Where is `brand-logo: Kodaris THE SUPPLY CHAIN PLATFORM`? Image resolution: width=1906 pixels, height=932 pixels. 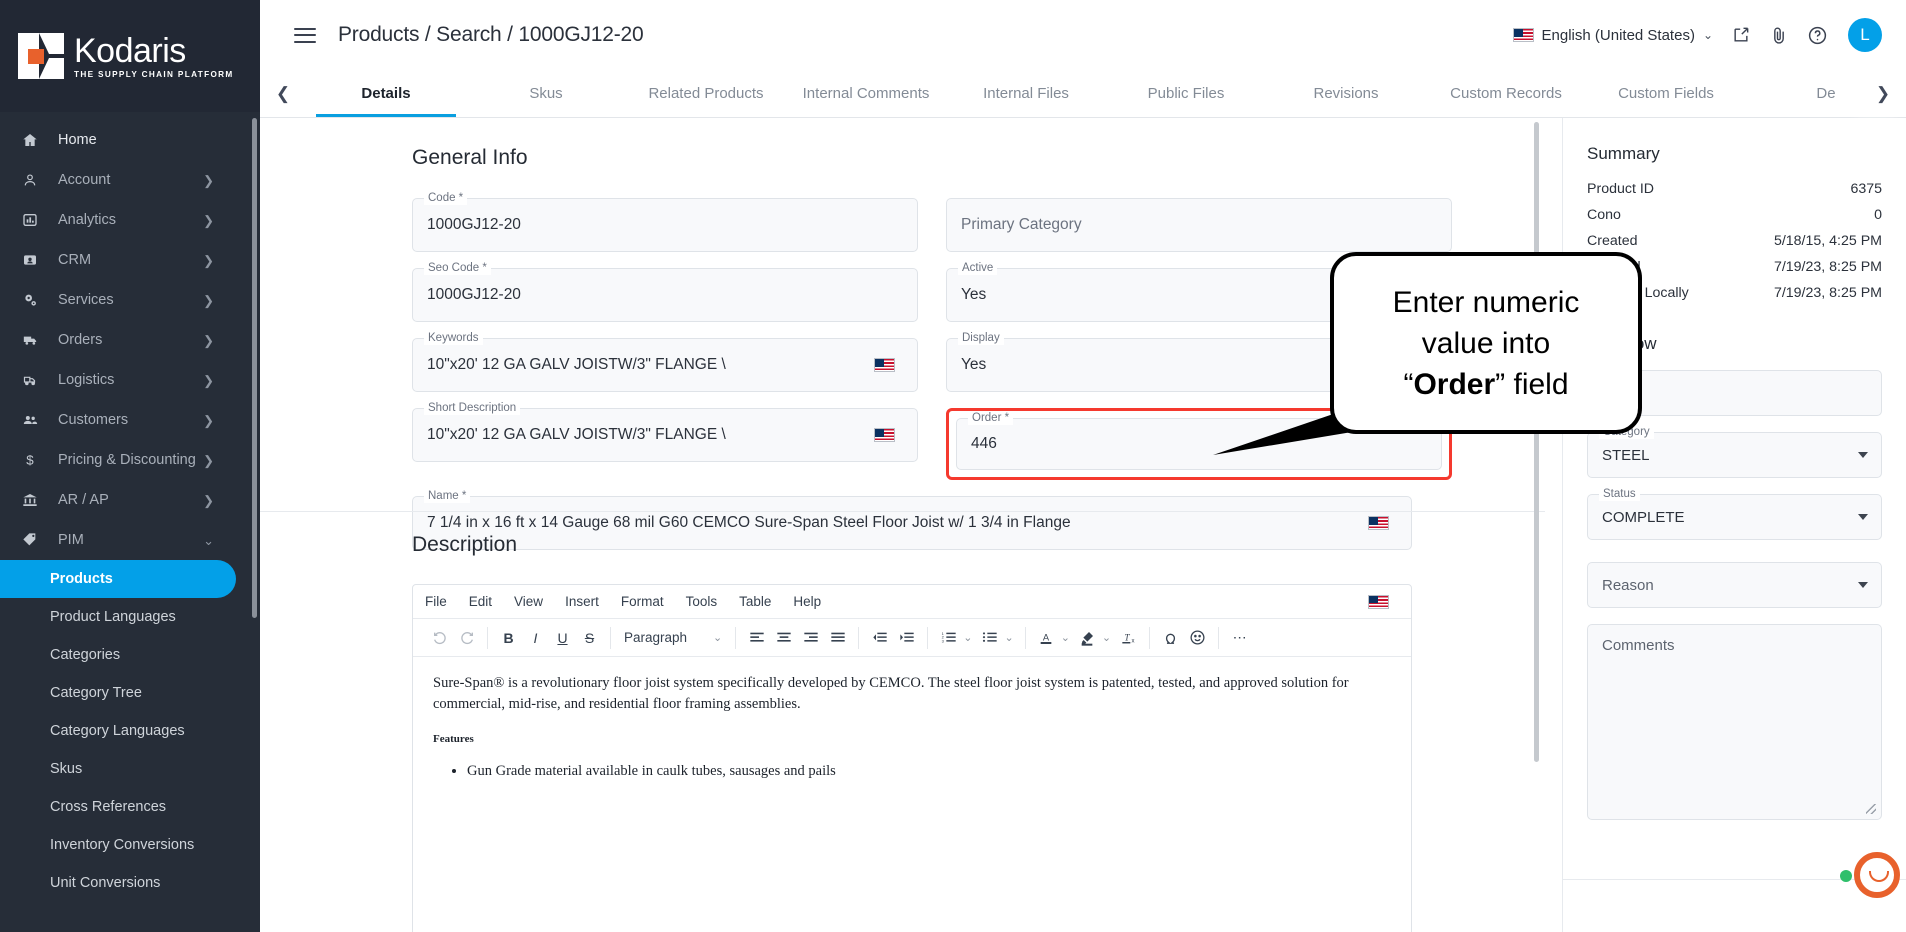
brand-logo: Kodaris THE SUPPLY CHAIN PLATFORM is located at coordinates (130, 56).